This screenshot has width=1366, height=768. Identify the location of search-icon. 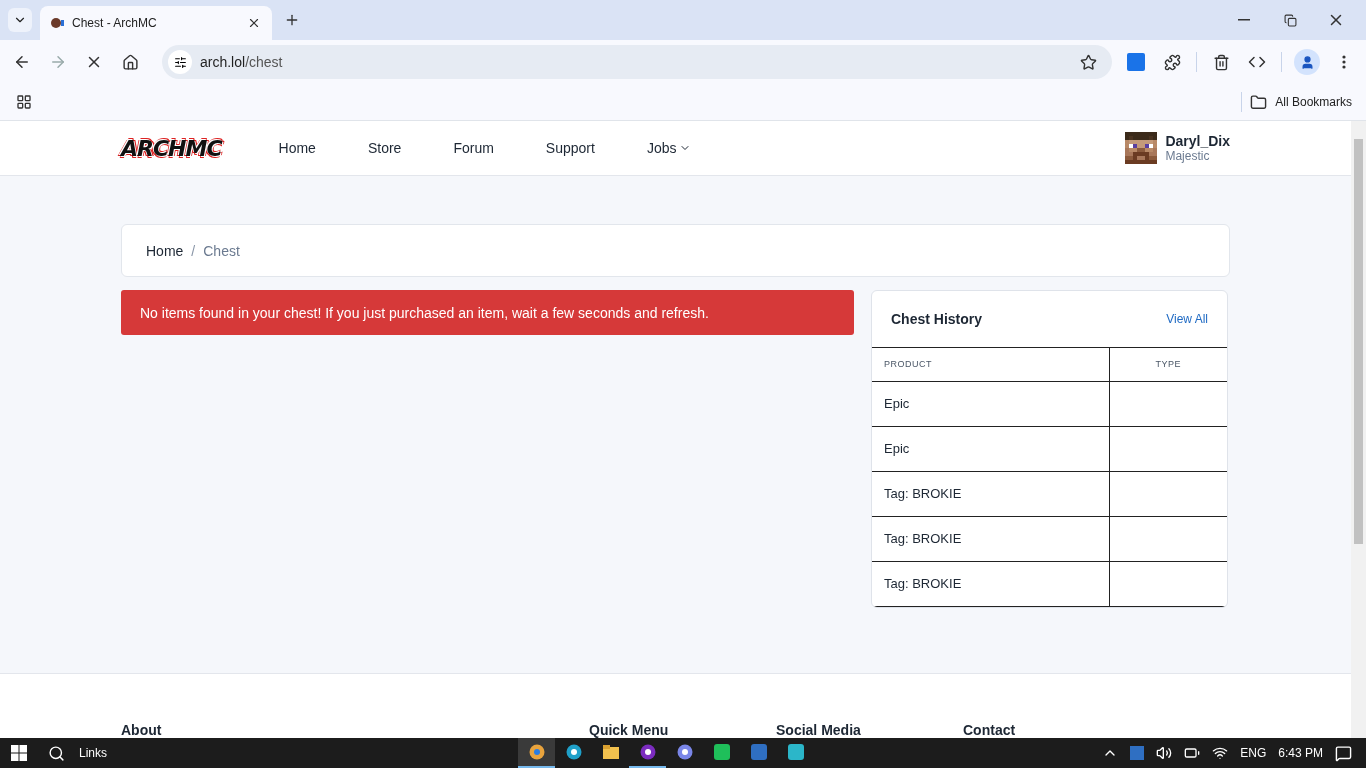
(56, 753).